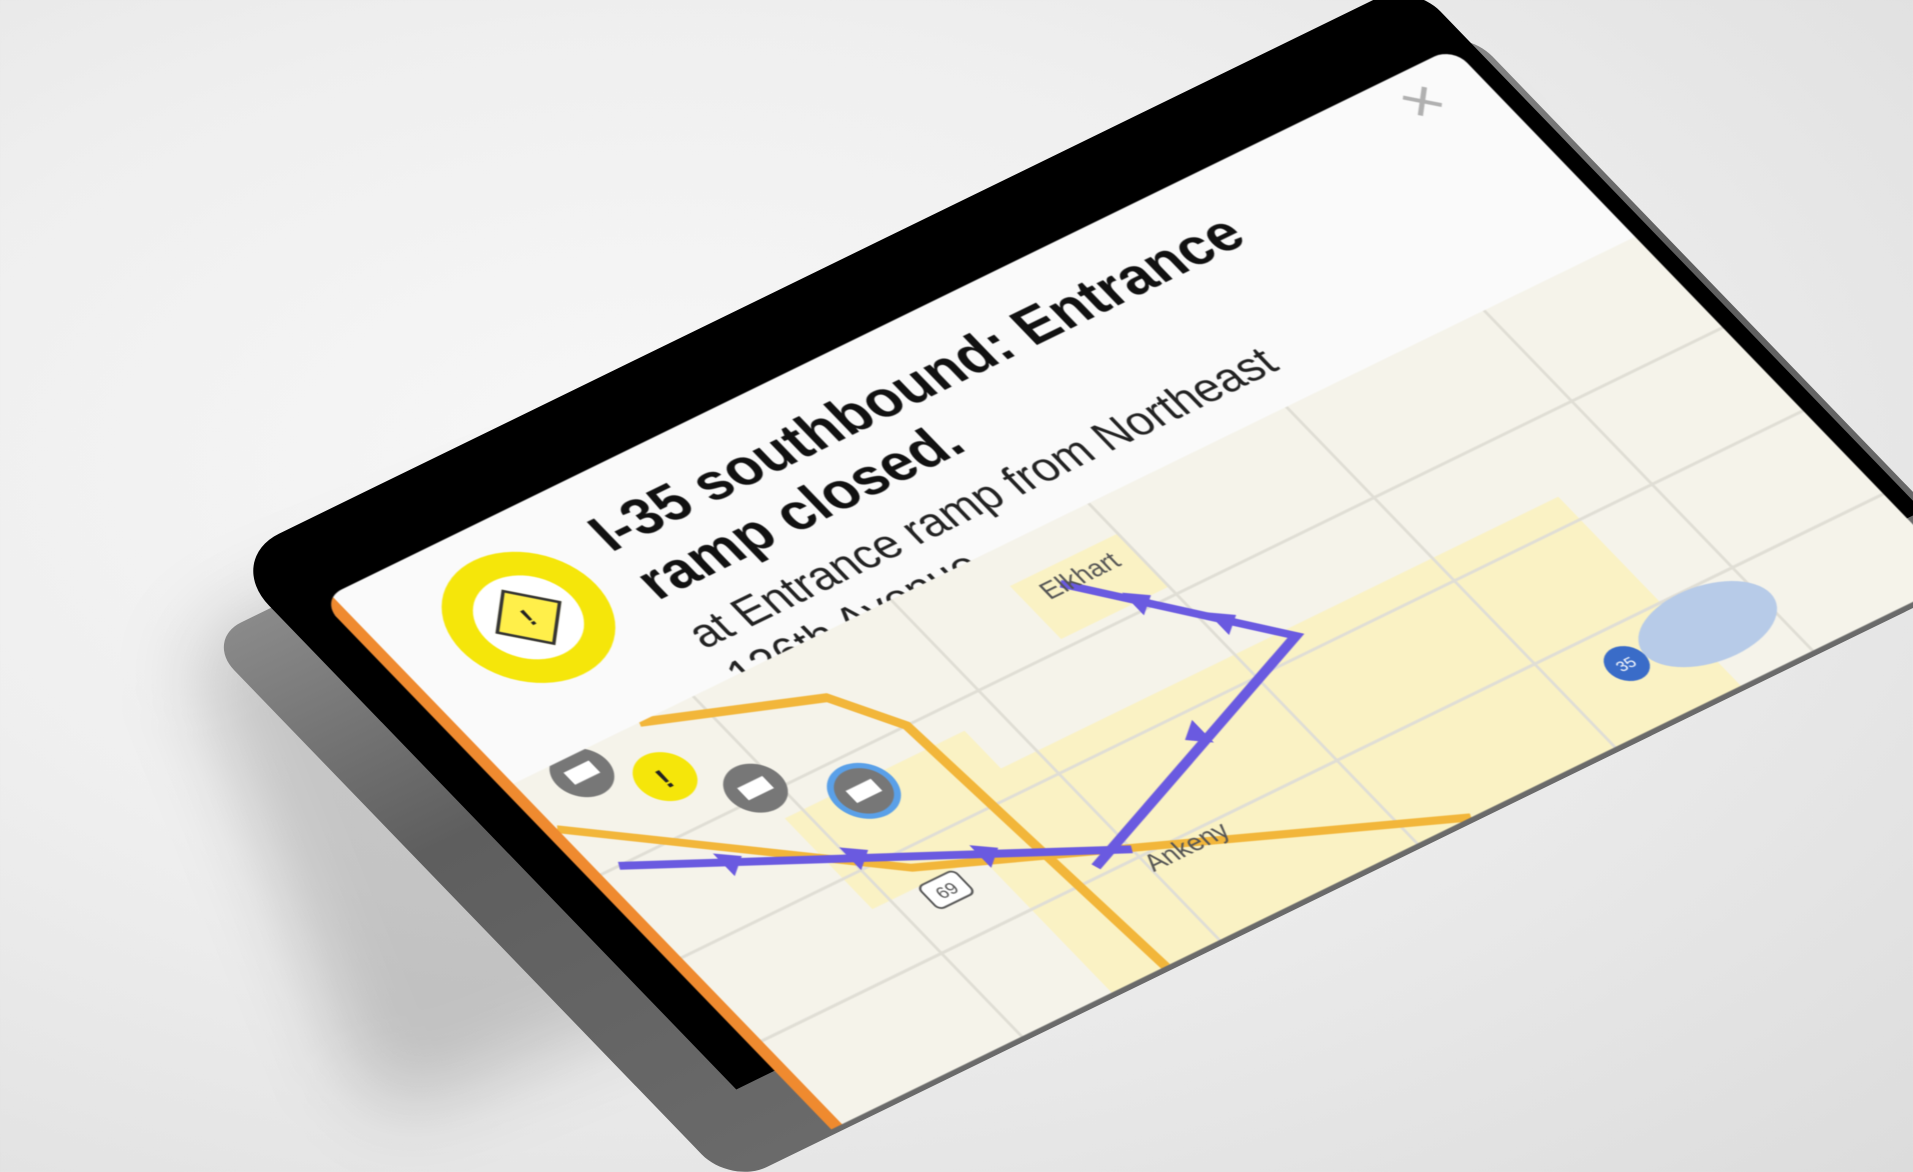  Describe the element at coordinates (1187, 846) in the screenshot. I see `place-label-ankeny: Ankeny` at that location.